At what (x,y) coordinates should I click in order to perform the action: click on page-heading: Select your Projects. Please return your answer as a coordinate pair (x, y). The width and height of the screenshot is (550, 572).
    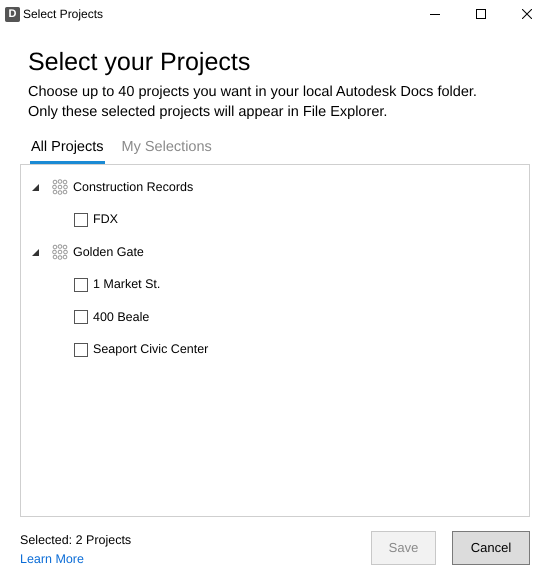
    Looking at the image, I should click on (140, 62).